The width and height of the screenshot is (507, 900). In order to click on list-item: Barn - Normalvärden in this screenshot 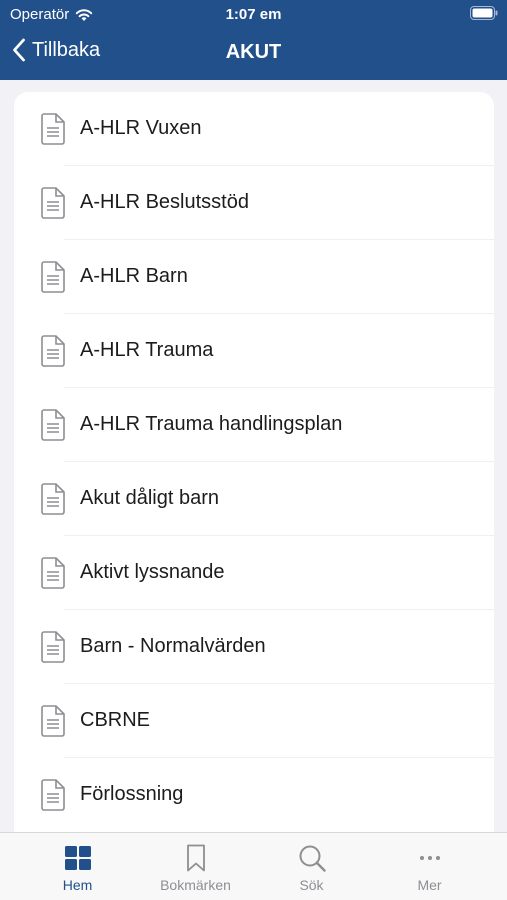, I will do `click(254, 647)`.